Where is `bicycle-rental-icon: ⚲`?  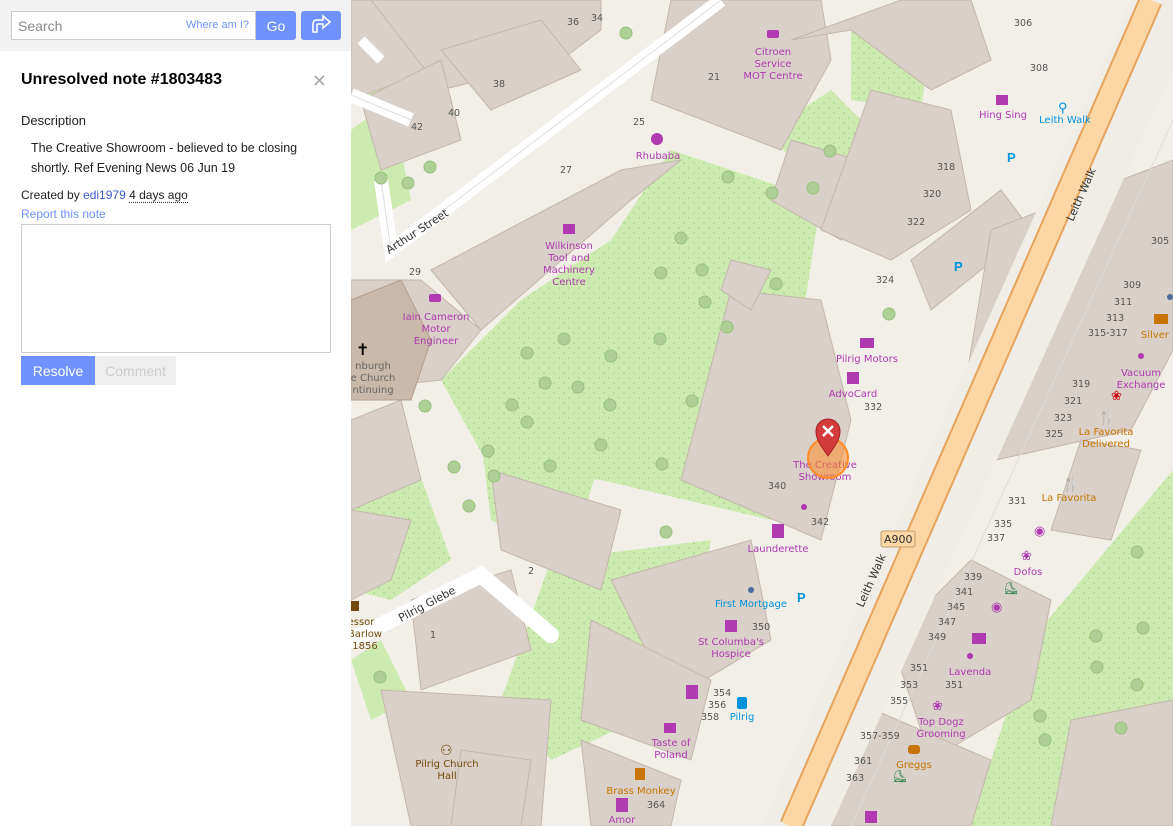 bicycle-rental-icon: ⚲ is located at coordinates (1063, 107).